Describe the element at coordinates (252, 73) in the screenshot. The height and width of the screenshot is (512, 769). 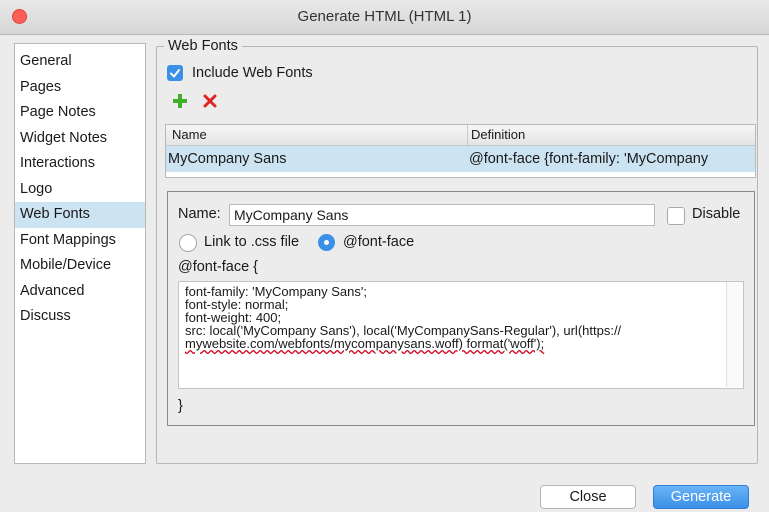
I see `include-web-fonts-label: Include Web Fonts` at that location.